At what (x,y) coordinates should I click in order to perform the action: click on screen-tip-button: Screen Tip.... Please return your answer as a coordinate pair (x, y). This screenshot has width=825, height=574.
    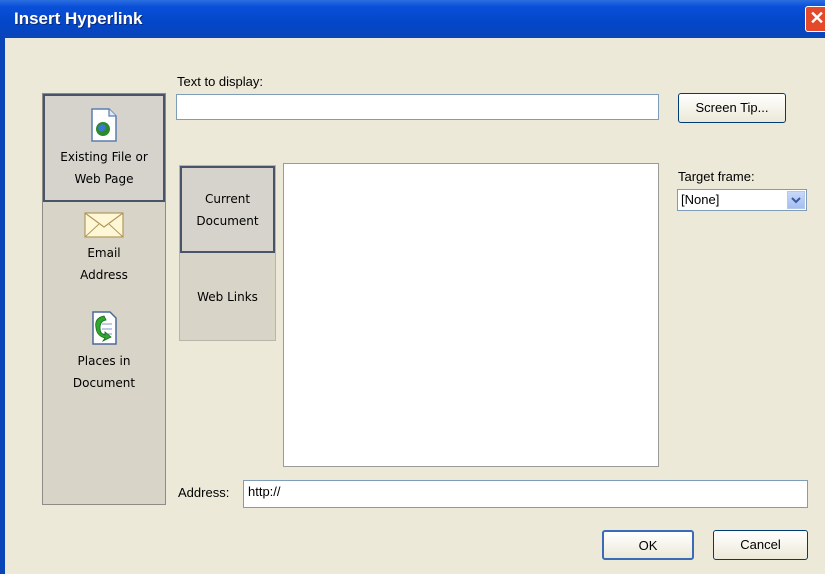
    Looking at the image, I should click on (732, 108).